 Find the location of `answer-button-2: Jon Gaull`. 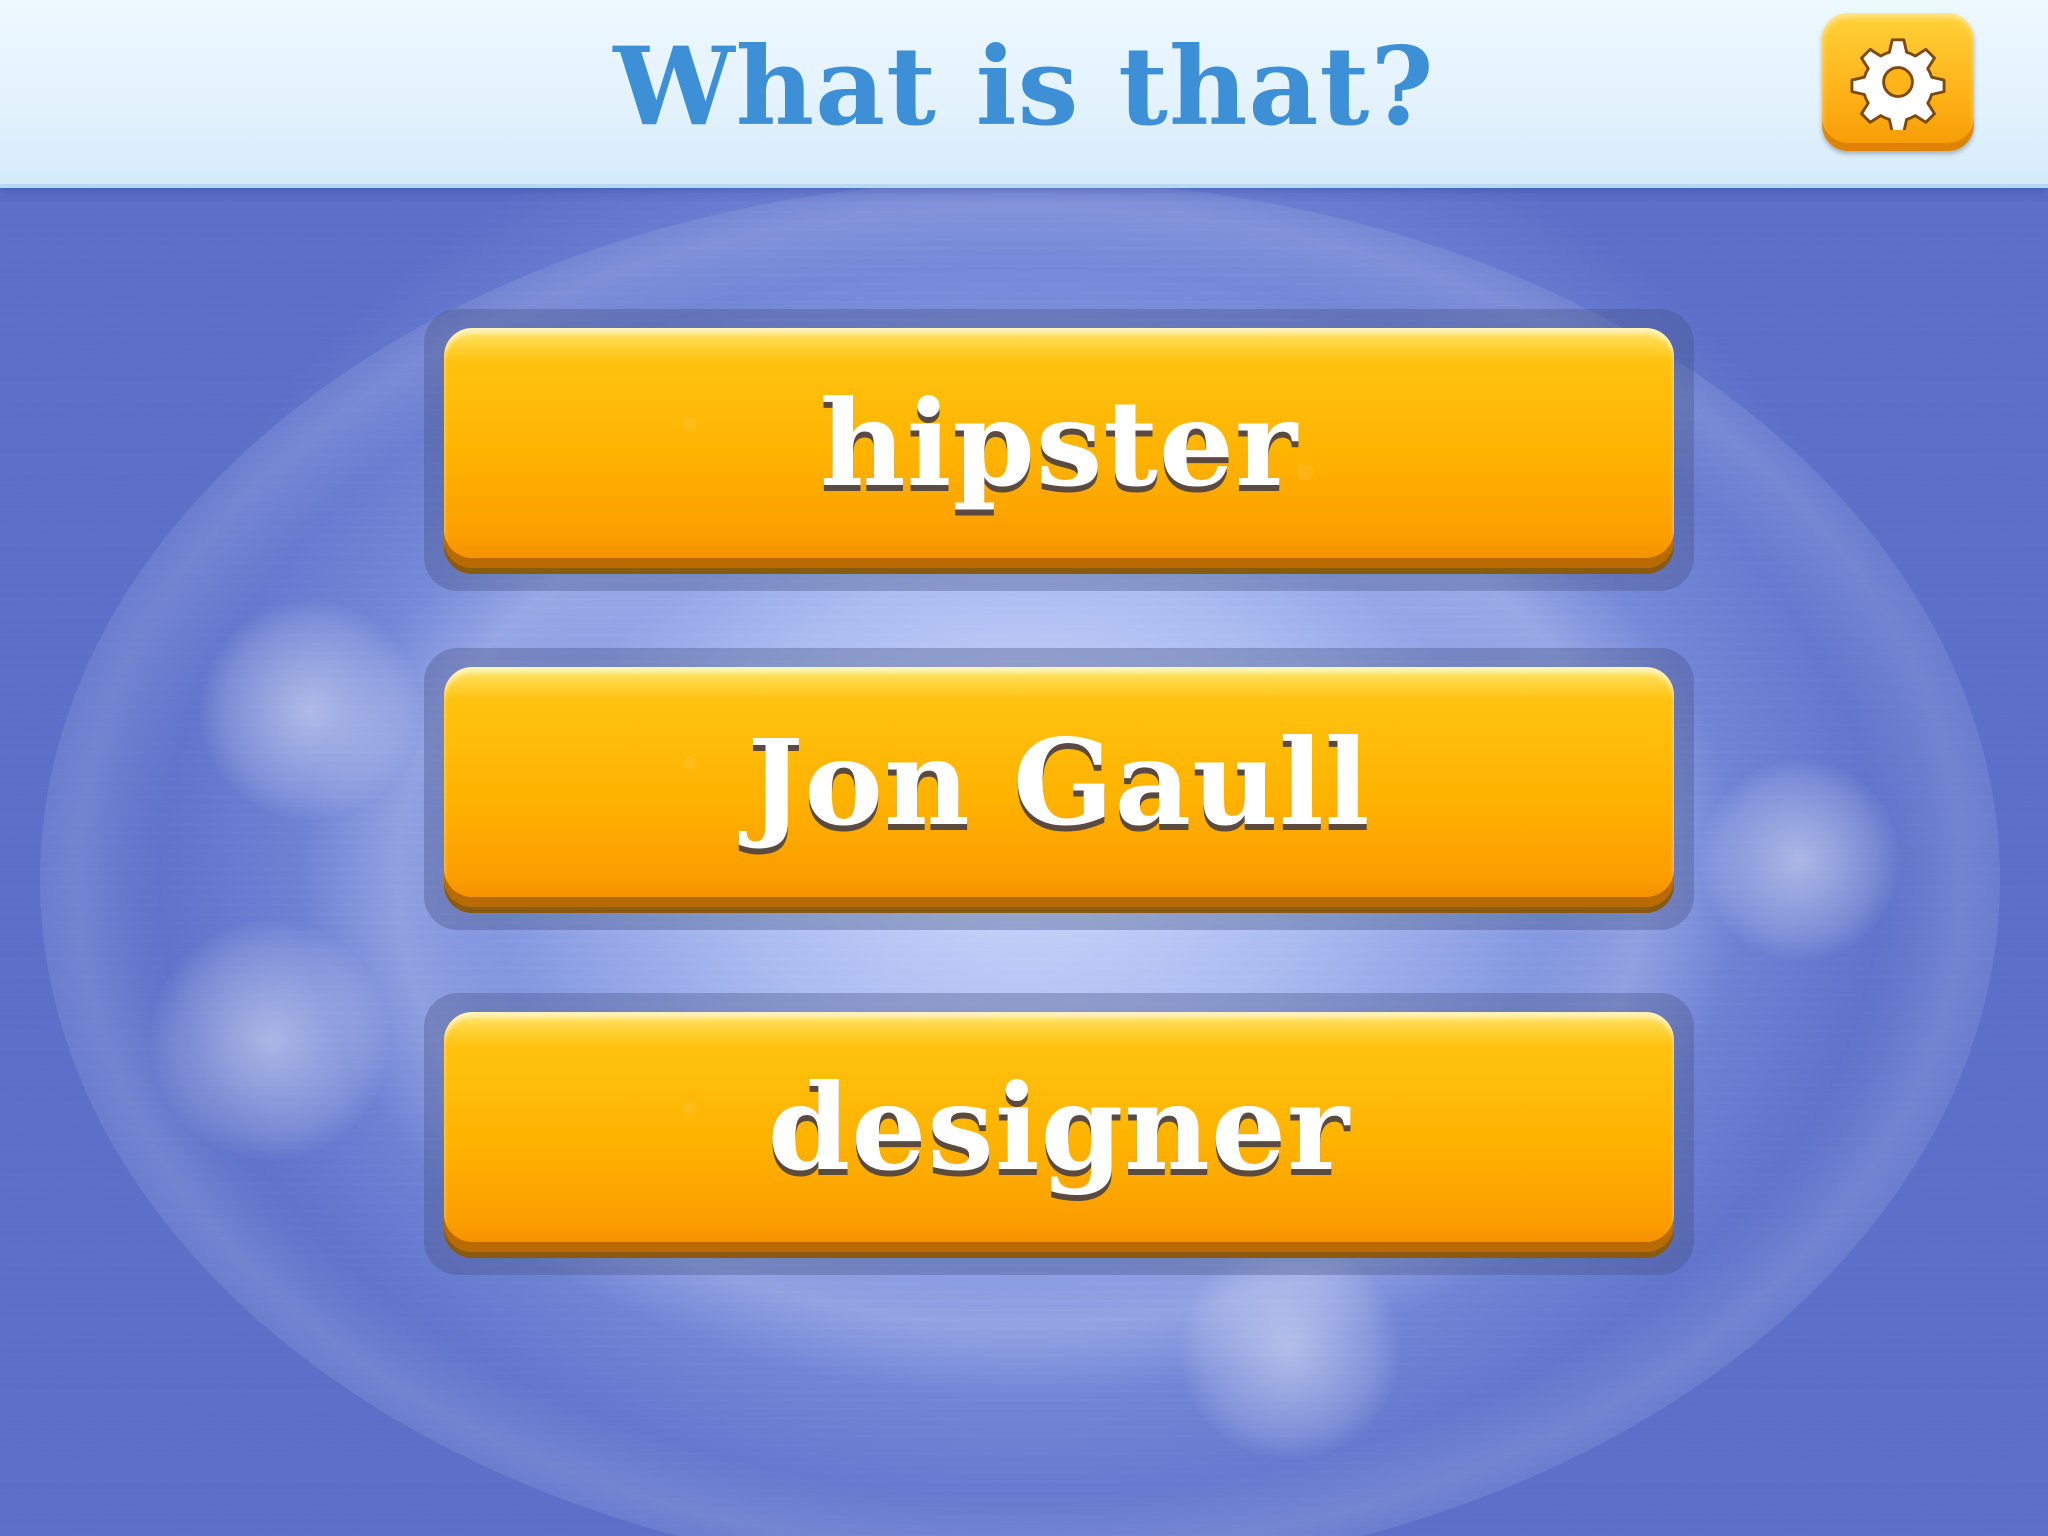

answer-button-2: Jon Gaull is located at coordinates (1059, 787).